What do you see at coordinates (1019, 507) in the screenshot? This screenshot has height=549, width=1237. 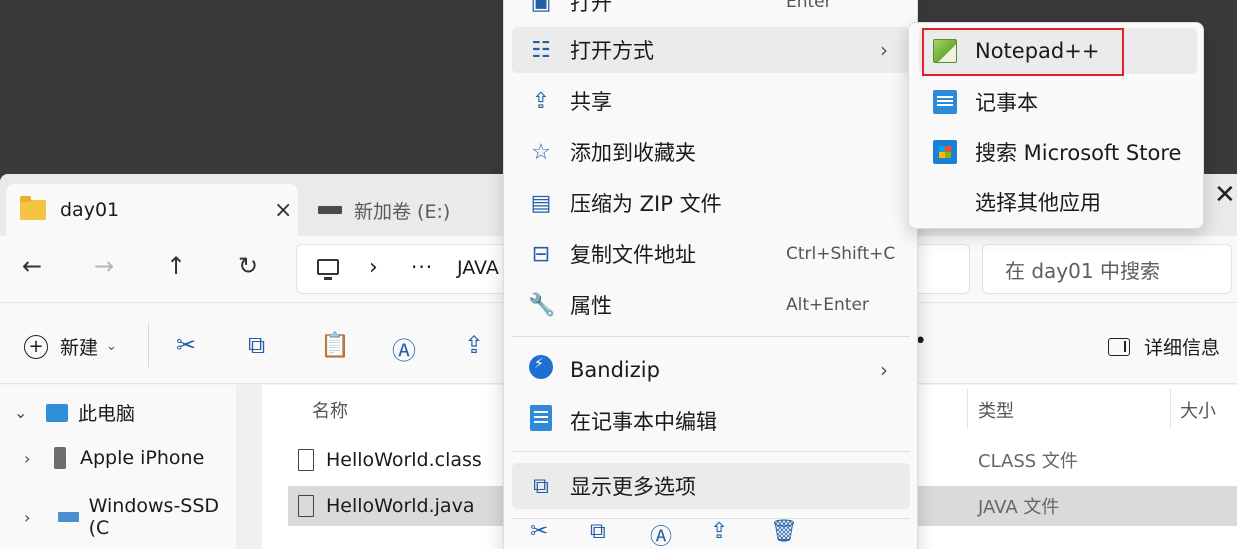 I see `file-type: JAVA 文件` at bounding box center [1019, 507].